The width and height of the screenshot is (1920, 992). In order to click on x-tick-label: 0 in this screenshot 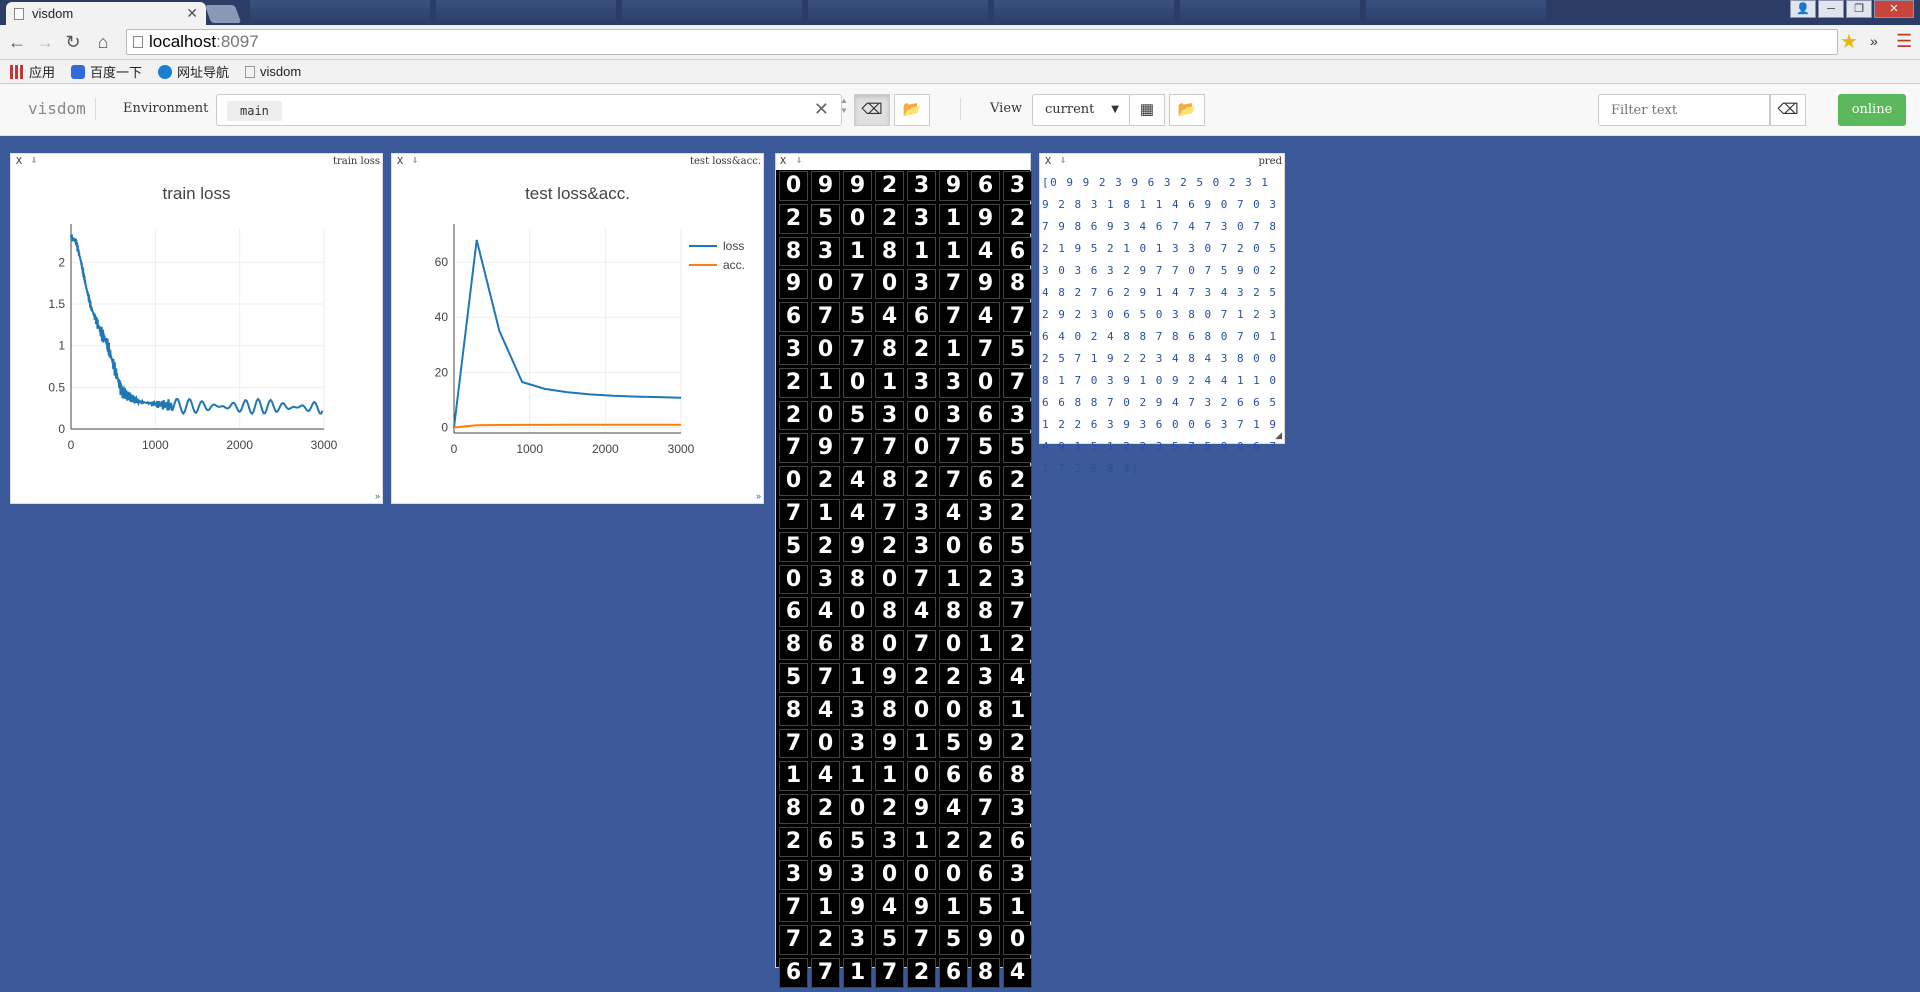, I will do `click(454, 449)`.